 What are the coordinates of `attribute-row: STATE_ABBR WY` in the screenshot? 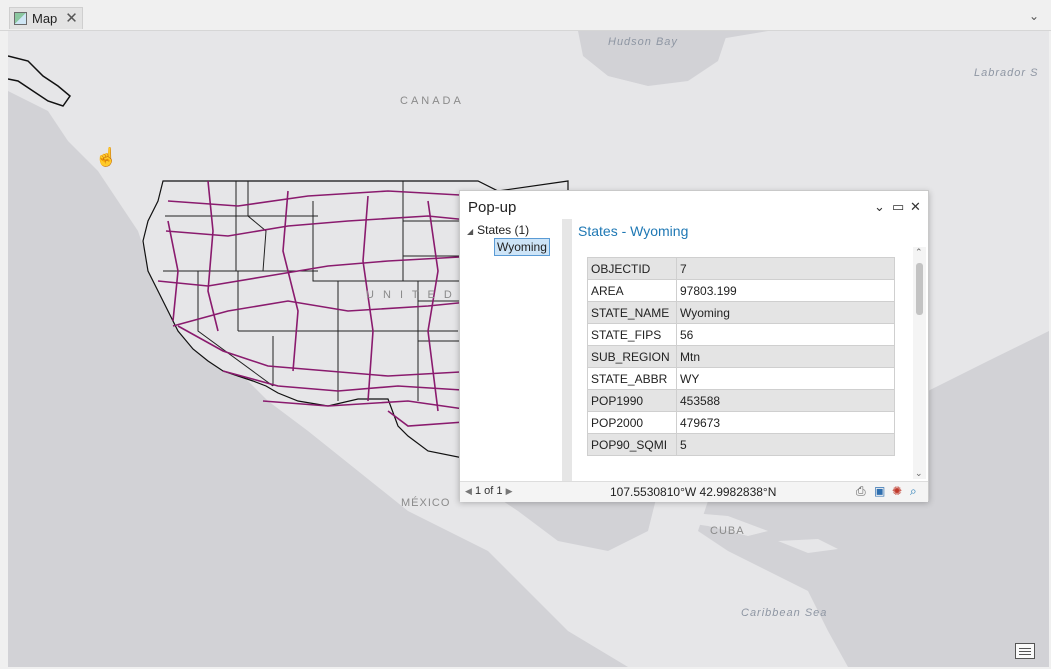 It's located at (741, 378).